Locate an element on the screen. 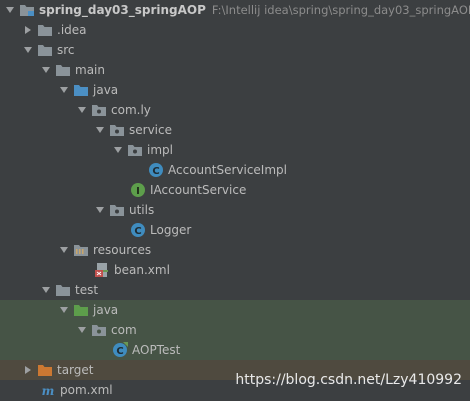  package-label: service is located at coordinates (150, 130).